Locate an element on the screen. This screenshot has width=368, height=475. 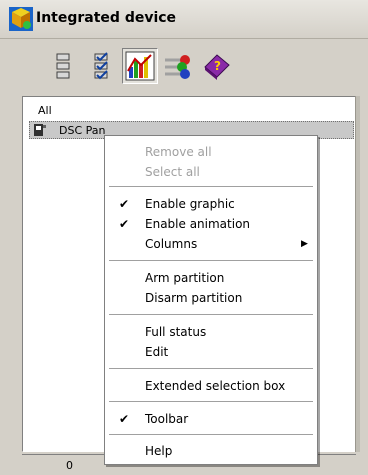
submenu-arrow-icon: ▶ is located at coordinates (304, 244).